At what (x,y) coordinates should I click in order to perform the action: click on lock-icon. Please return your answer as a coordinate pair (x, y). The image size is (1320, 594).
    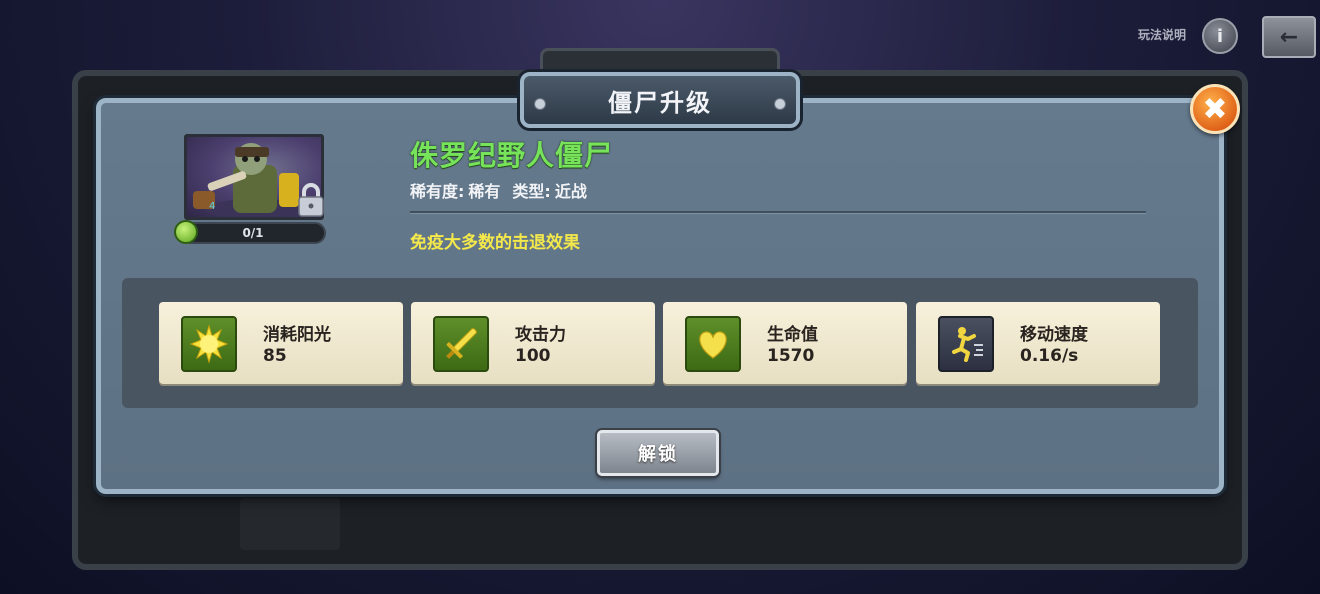
    Looking at the image, I should click on (311, 200).